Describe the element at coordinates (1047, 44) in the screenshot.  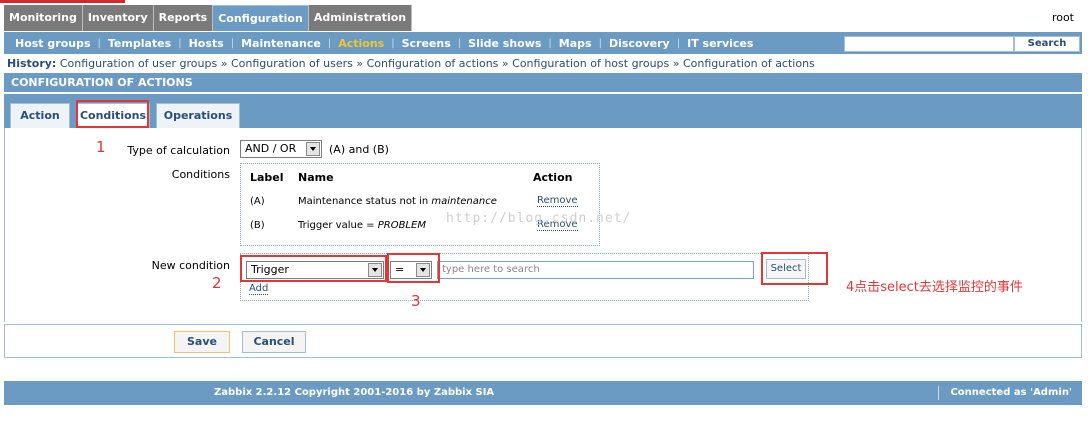
I see `global-search-button: Search` at that location.